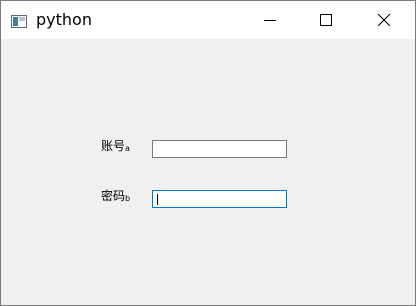 The width and height of the screenshot is (416, 306). I want to click on close-icon, so click(384, 20).